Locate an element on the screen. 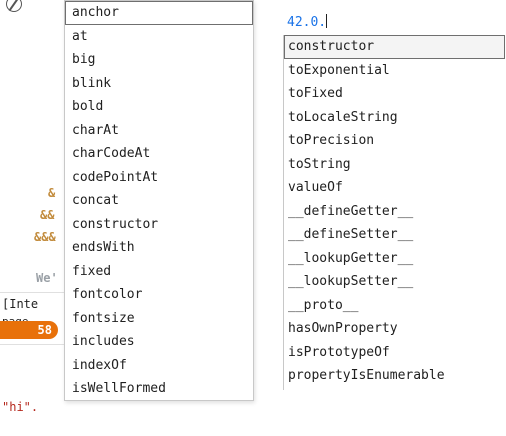 The height and width of the screenshot is (436, 506). message-count-badge: 58 is located at coordinates (29, 330).